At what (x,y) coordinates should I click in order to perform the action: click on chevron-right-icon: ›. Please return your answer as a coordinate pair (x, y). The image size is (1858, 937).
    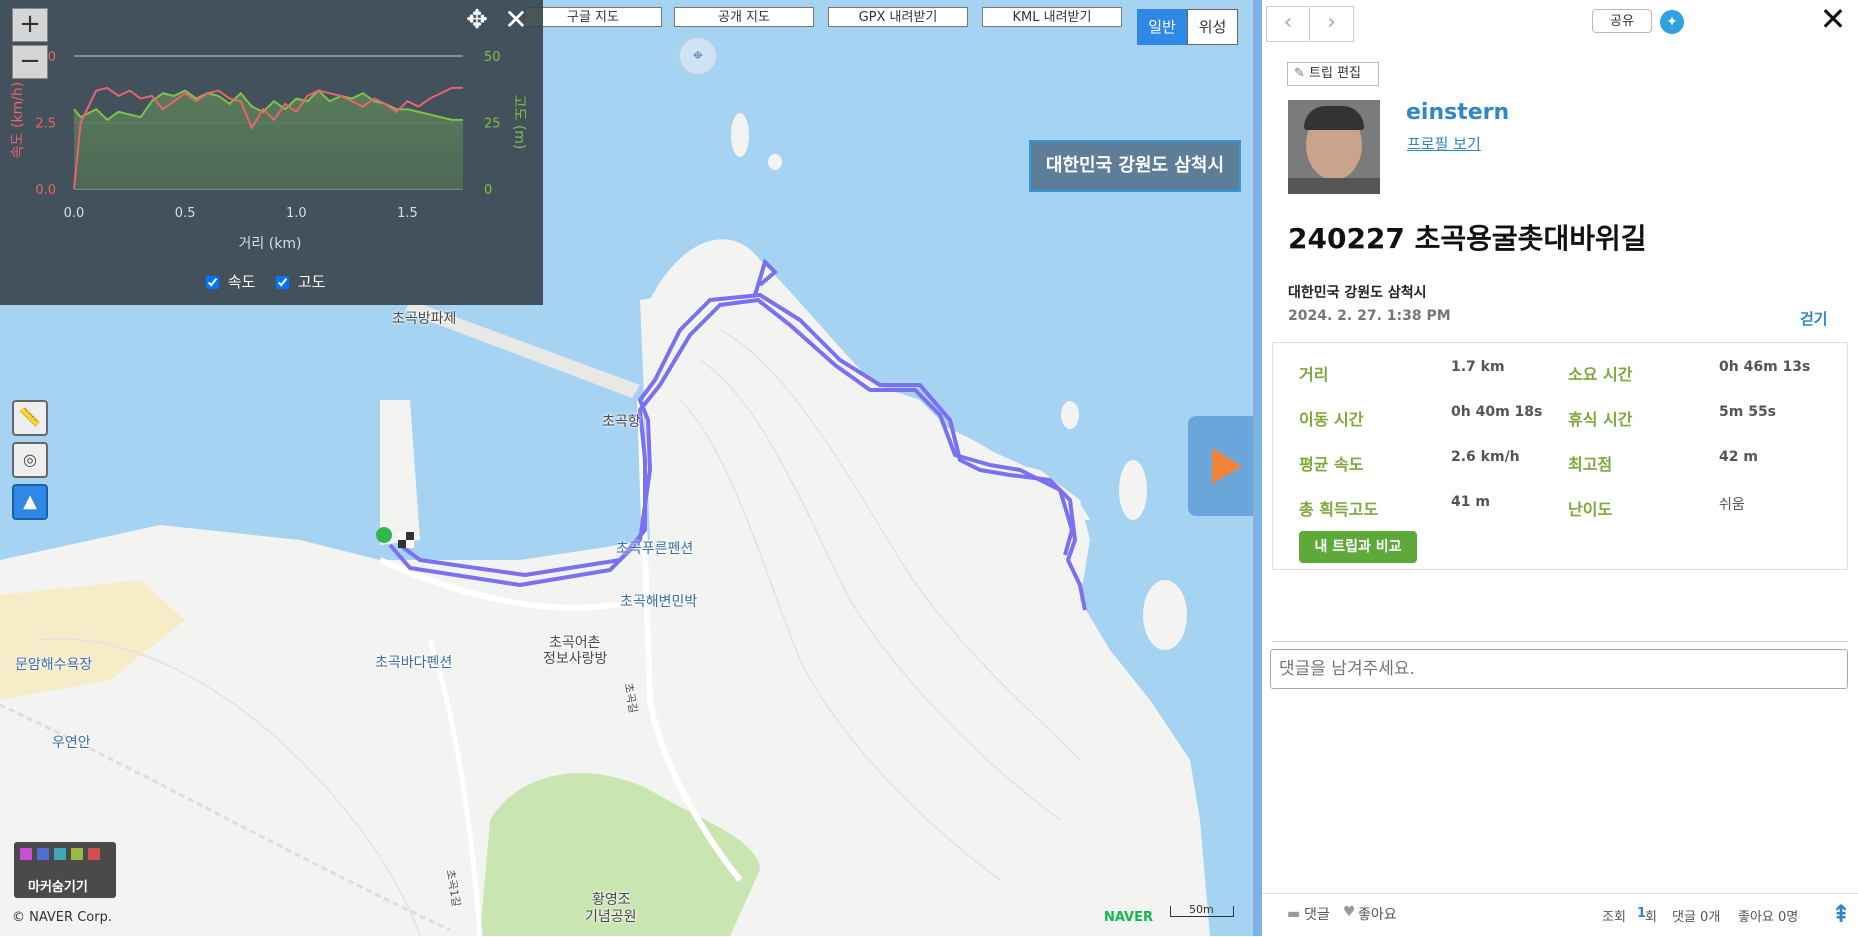
    Looking at the image, I should click on (1331, 22).